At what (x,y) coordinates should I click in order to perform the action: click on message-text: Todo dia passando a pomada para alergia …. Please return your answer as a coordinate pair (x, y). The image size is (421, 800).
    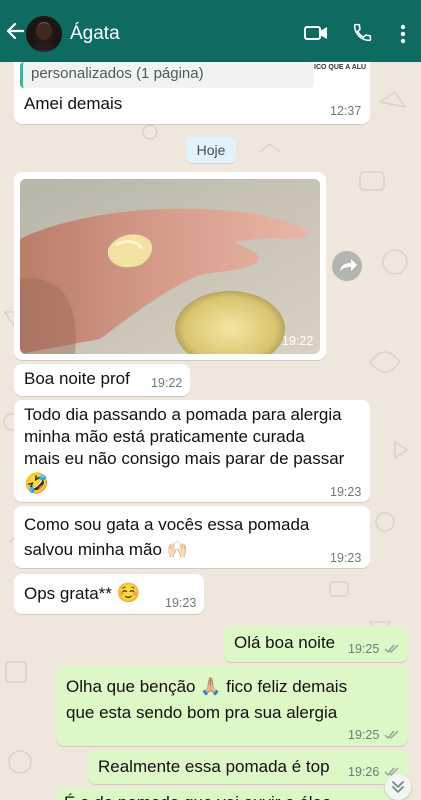
    Looking at the image, I should click on (184, 450).